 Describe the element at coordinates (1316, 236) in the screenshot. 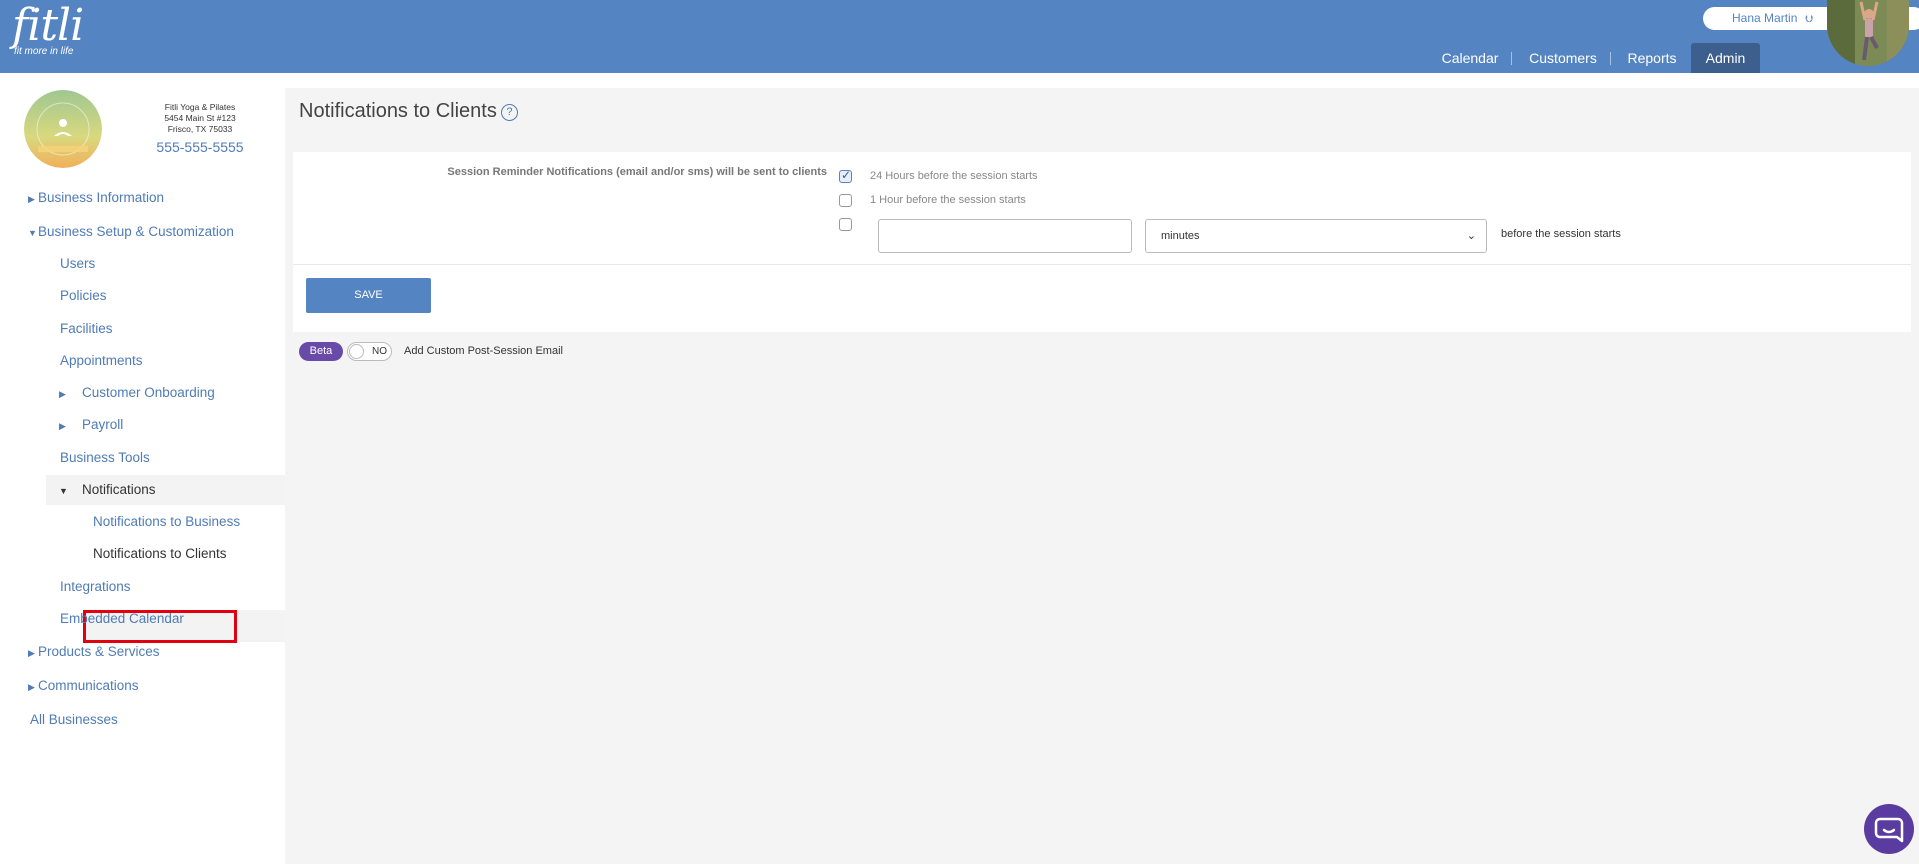

I see `time-unit-select: minutes ⌄` at that location.